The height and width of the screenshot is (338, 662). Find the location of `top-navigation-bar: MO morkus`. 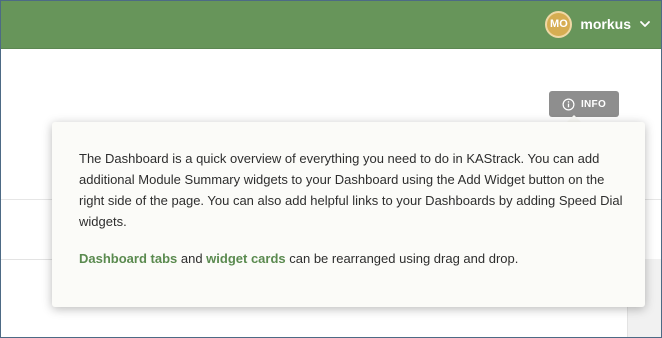

top-navigation-bar: MO morkus is located at coordinates (331, 25).